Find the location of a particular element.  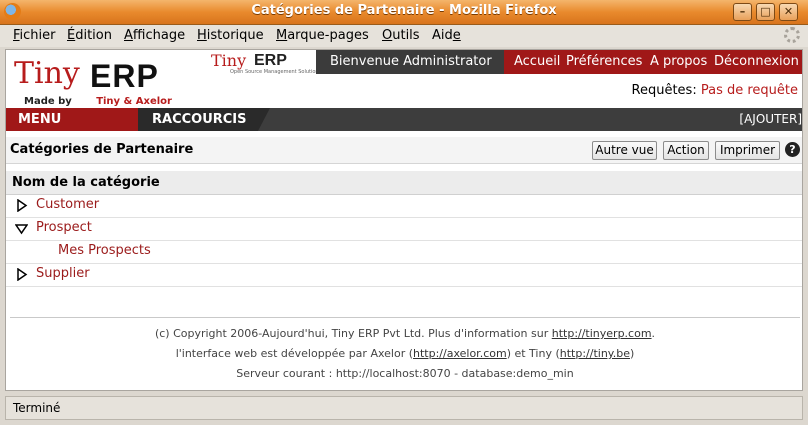

minimize-button: – is located at coordinates (742, 12).